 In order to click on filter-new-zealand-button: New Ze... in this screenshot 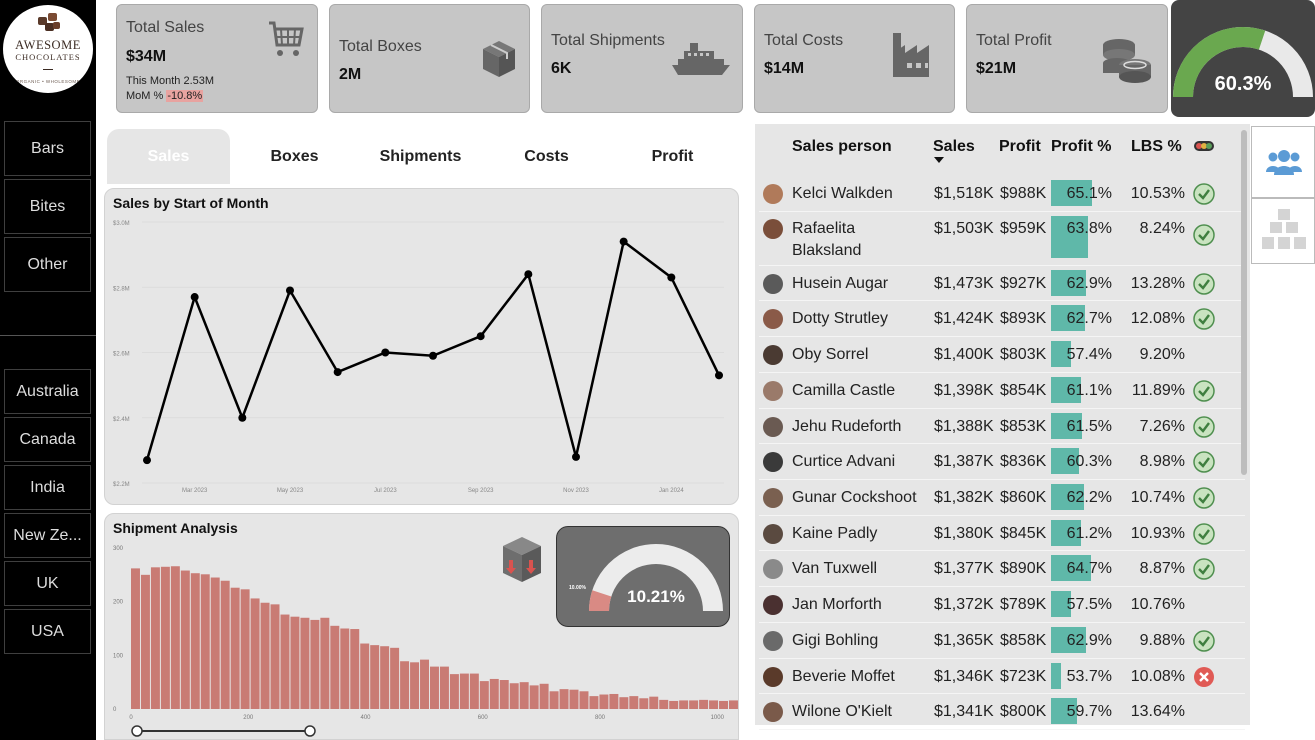, I will do `click(47, 535)`.